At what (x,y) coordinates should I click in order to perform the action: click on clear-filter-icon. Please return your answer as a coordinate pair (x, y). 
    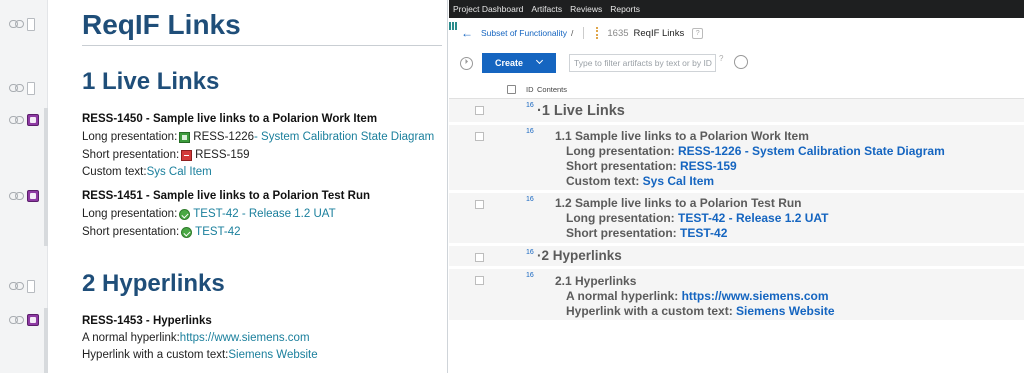
    Looking at the image, I should click on (741, 62).